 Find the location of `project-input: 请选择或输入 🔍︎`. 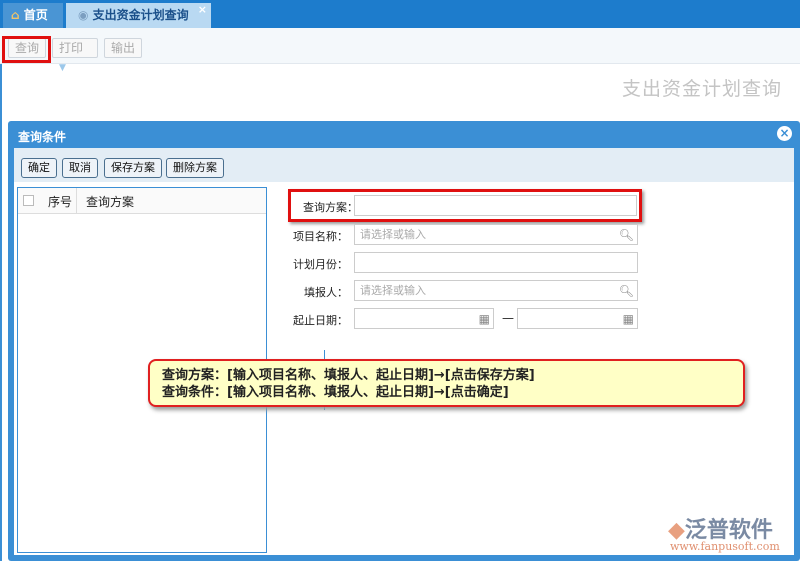

project-input: 请选择或输入 🔍︎ is located at coordinates (496, 234).